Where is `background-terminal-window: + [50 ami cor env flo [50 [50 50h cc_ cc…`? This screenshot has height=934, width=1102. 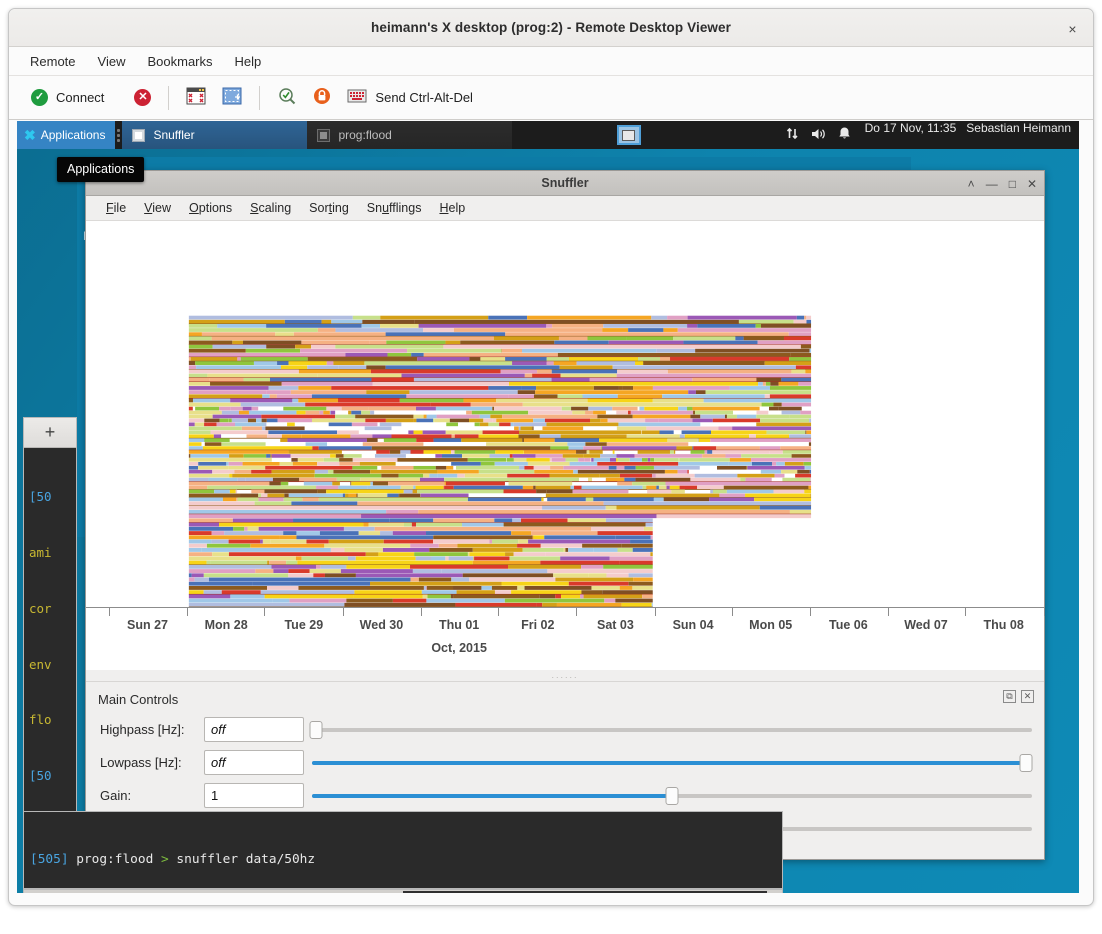 background-terminal-window: + [50 ami cor env flo [50 [50 50h cc_ cc… is located at coordinates (50, 643).